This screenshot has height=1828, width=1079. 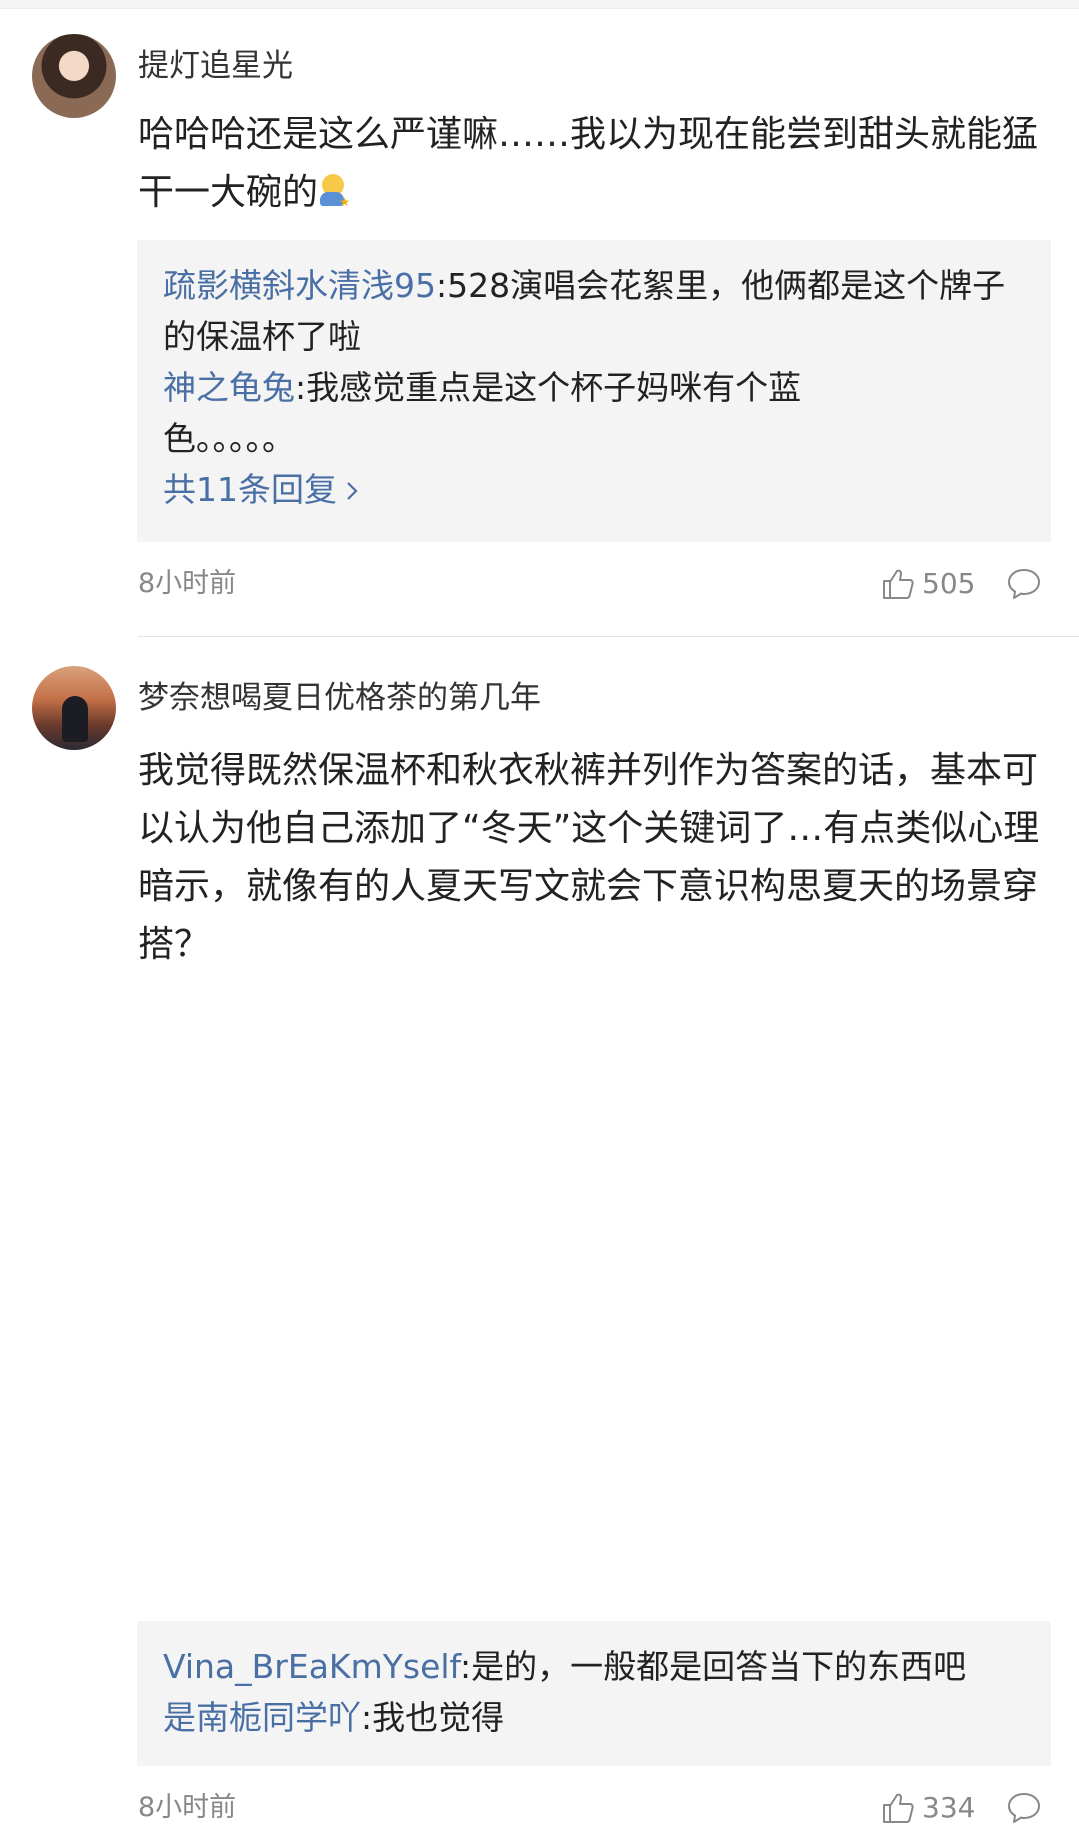 I want to click on reply-username: 是南栀同学吖, so click(x=262, y=1717).